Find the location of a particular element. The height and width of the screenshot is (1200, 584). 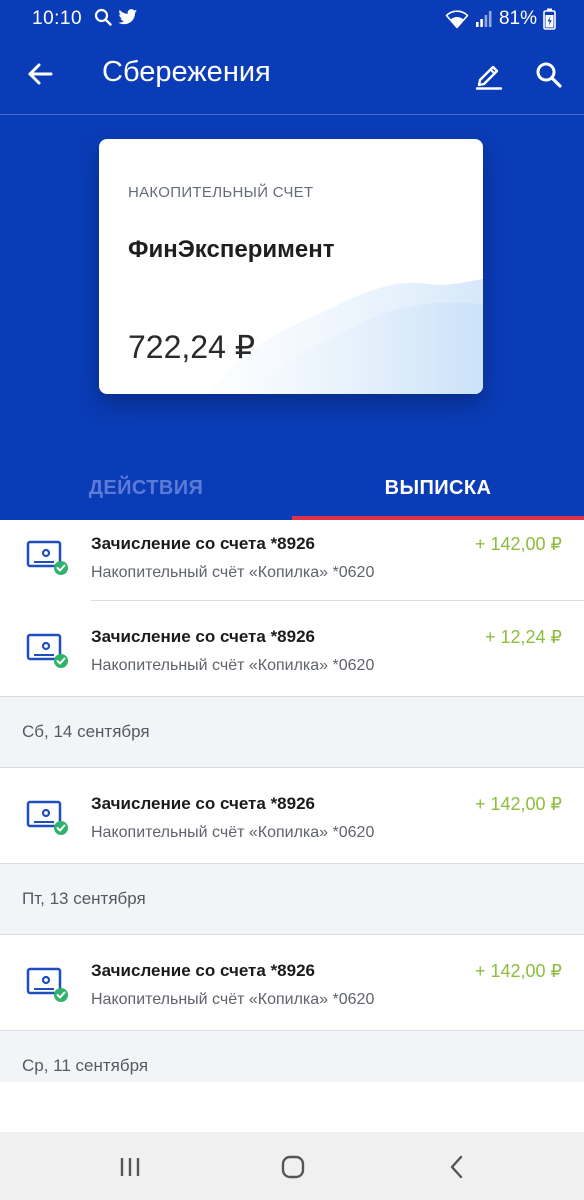

date-label: Ср, 11 сентября is located at coordinates (85, 1065).